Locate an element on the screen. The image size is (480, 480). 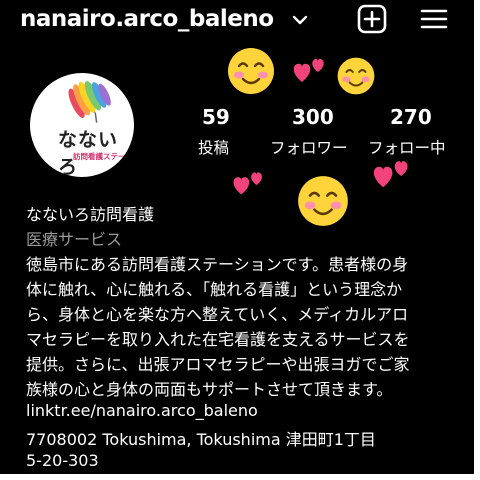
followers-label: フォロワー is located at coordinates (309, 147).